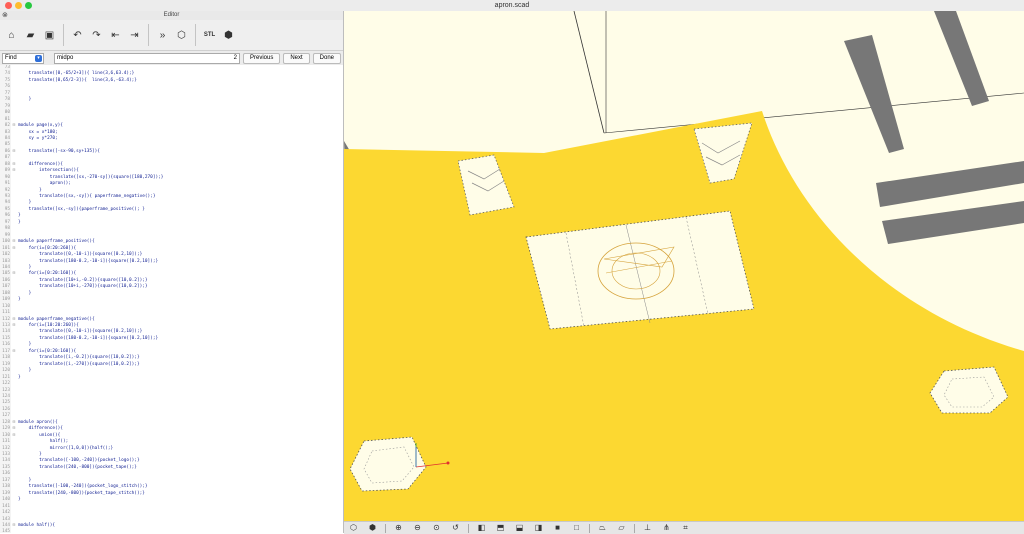 This screenshot has height=534, width=1024. Describe the element at coordinates (15, 345) in the screenshot. I see `code-line: 116 }` at that location.